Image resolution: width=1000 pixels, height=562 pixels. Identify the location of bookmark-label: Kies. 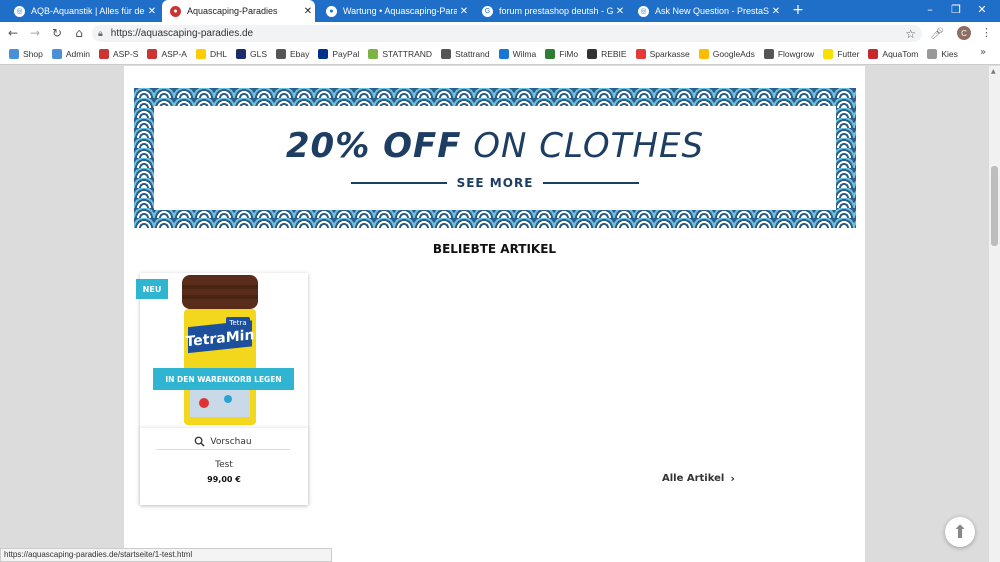
(949, 54).